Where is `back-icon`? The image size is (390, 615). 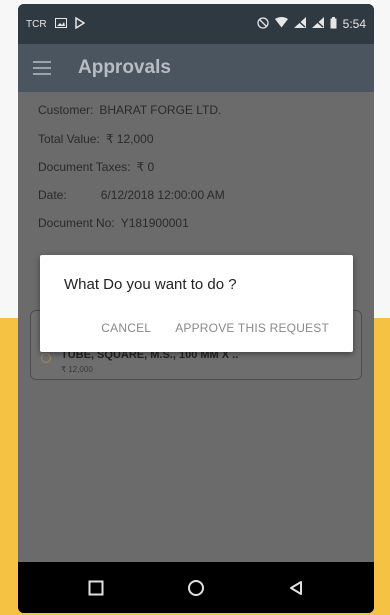
back-icon is located at coordinates (296, 588).